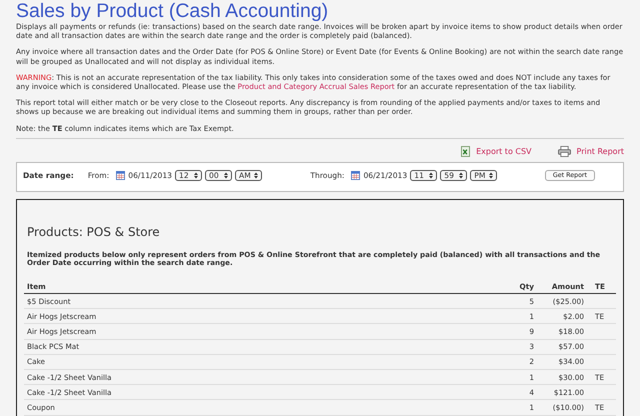 The image size is (640, 416). I want to click on page-title: Sales by Product (Cash Accounting), so click(173, 11).